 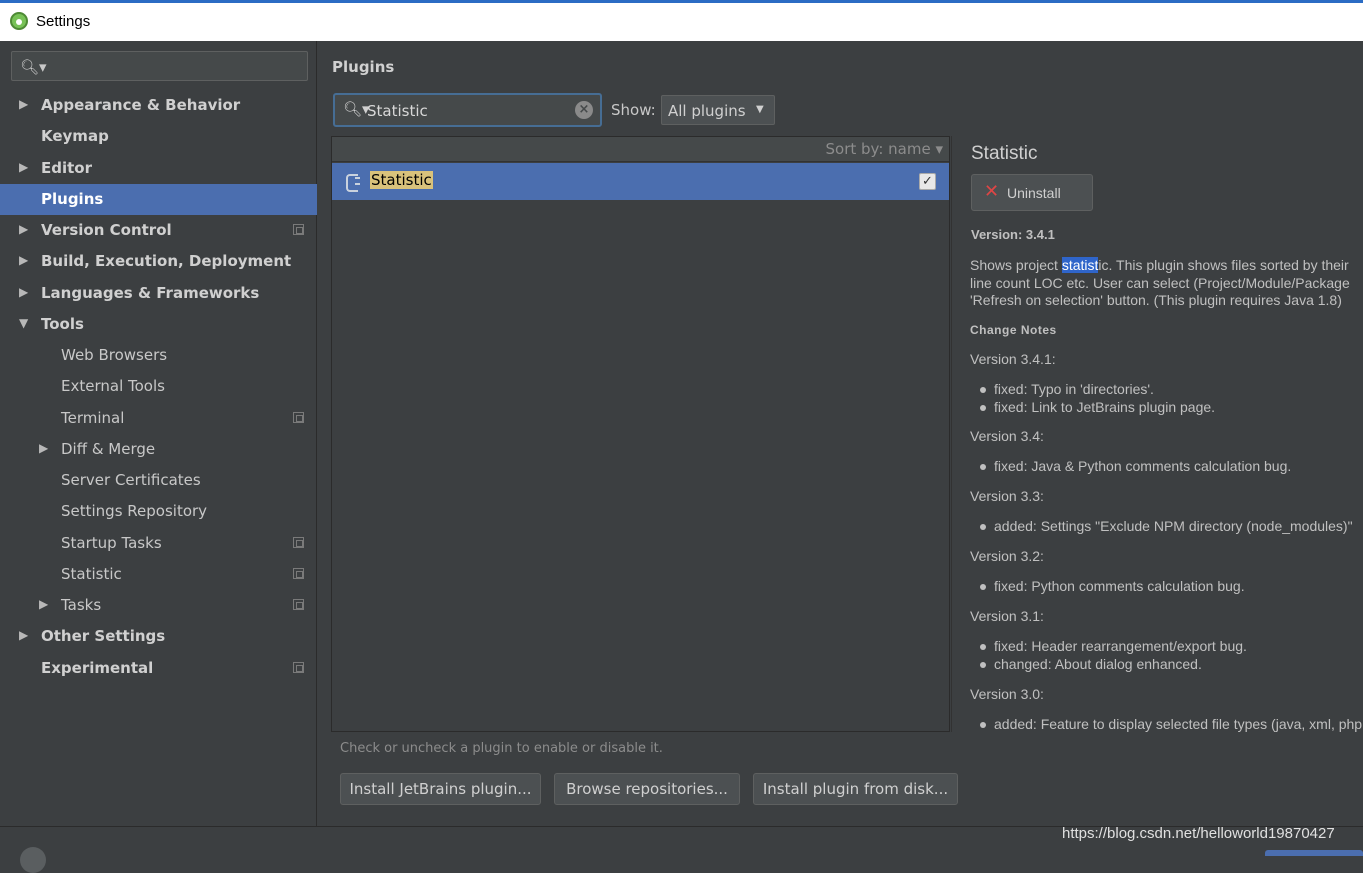 I want to click on change-item: fixed: Typo in 'directories'., so click(x=1067, y=389).